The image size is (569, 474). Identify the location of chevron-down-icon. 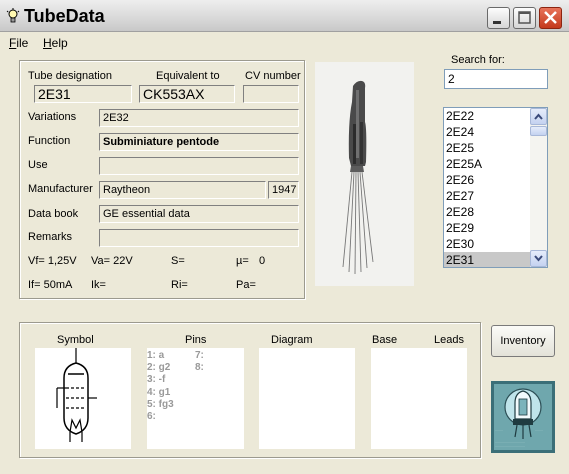
(538, 258).